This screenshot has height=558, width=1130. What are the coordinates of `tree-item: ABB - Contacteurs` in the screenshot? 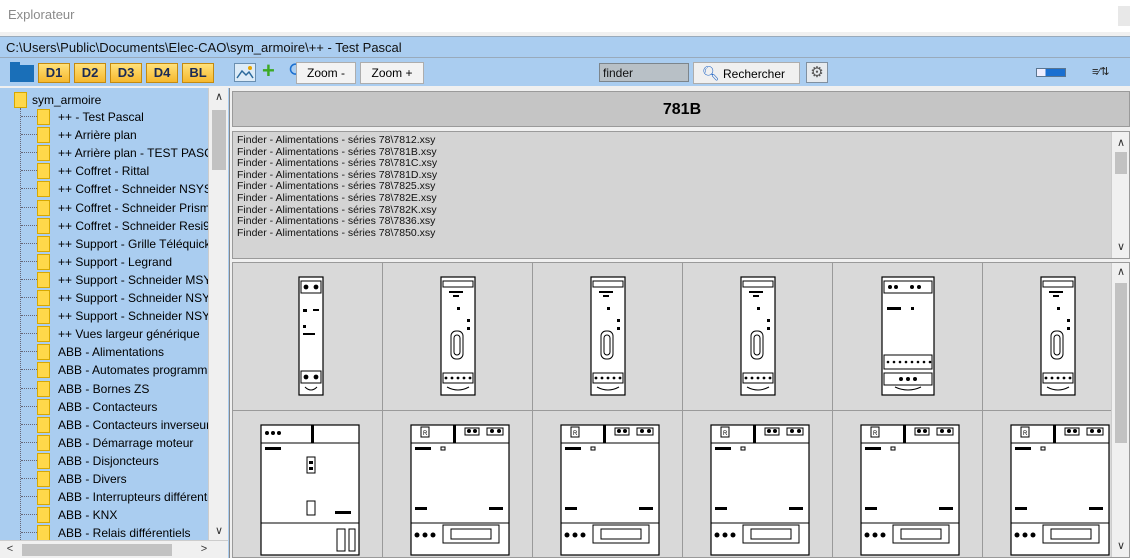 It's located at (114, 407).